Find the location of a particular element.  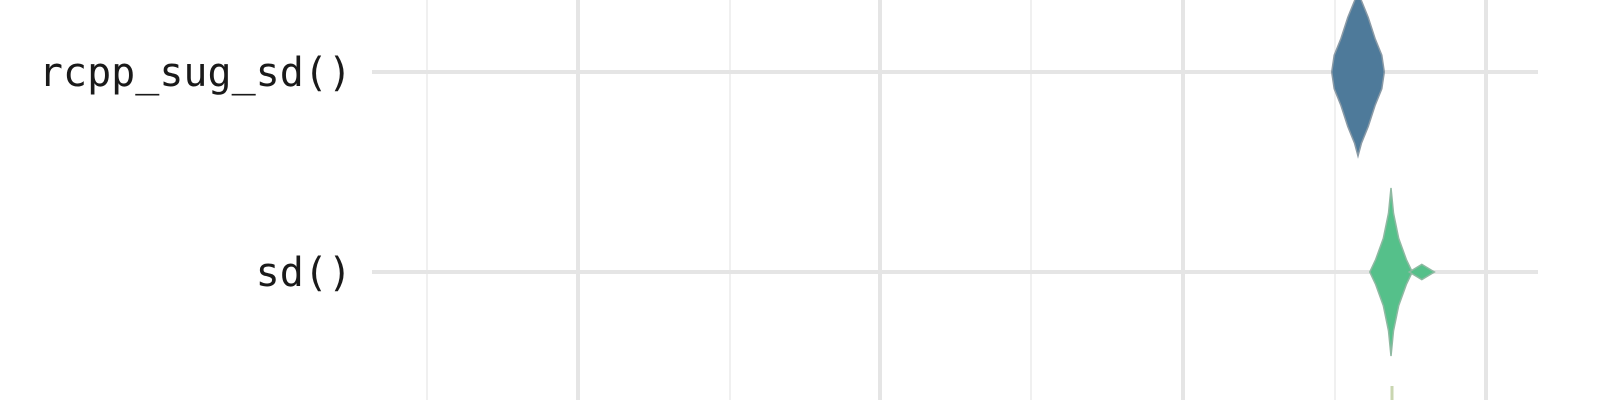

y-tick-label-0: rcpp_sug_sd() is located at coordinates (195, 73).